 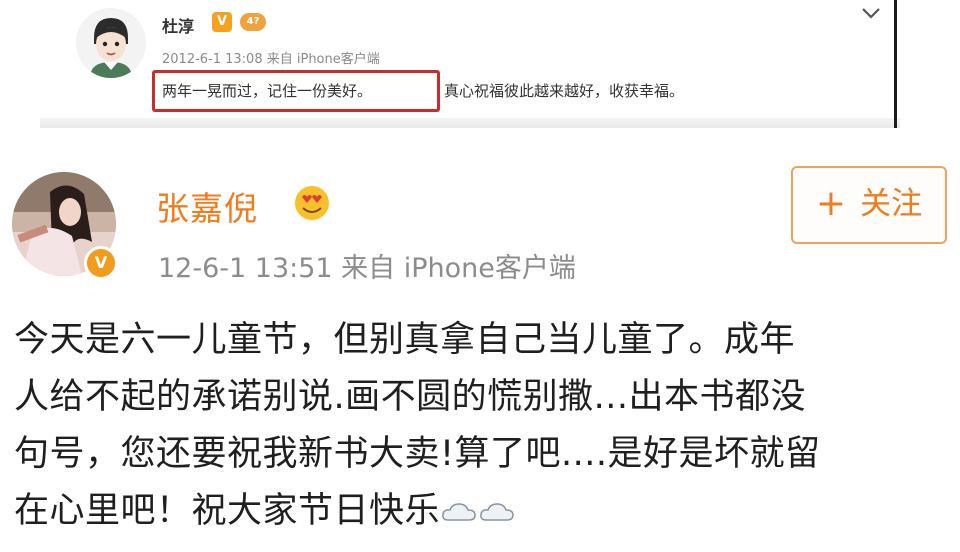 I want to click on avatar-cartoon-icon, so click(x=111, y=43).